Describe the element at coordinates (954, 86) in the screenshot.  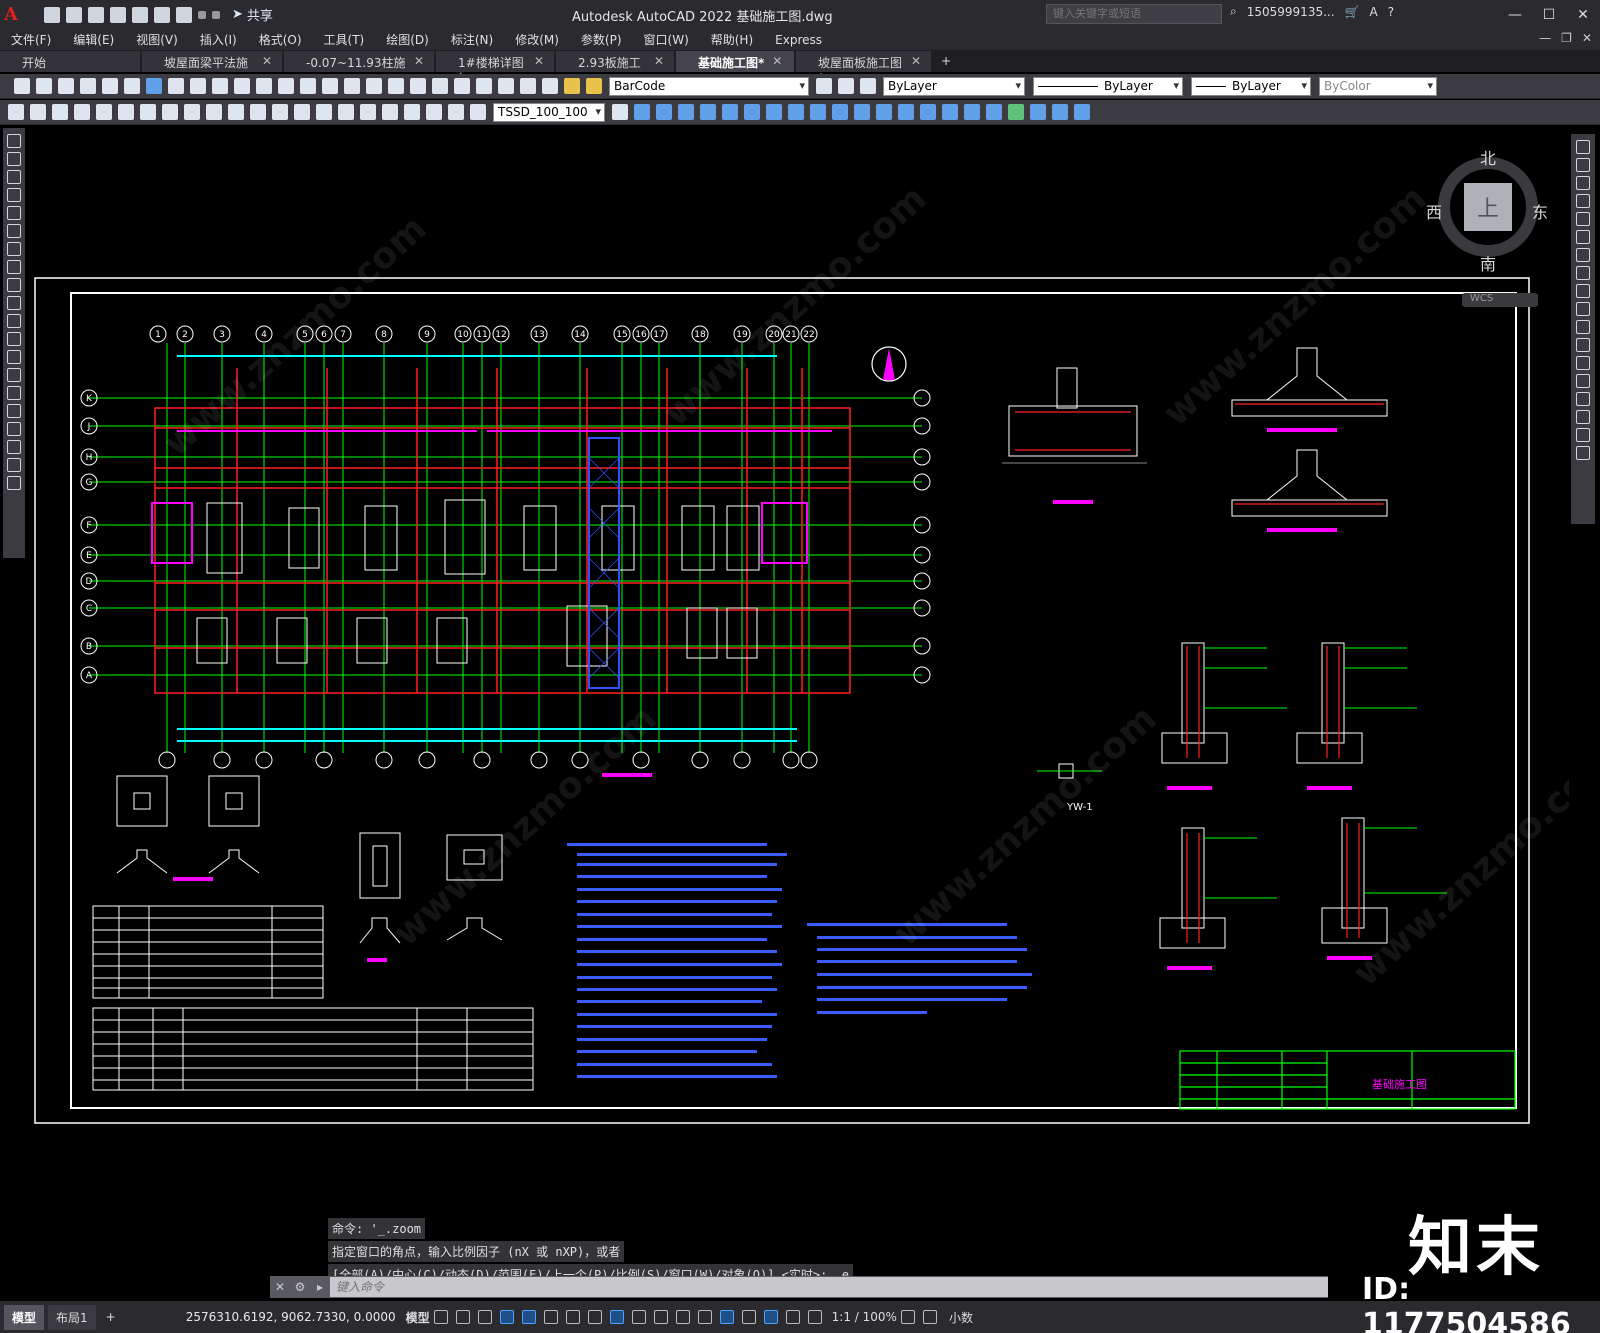
I see `color-dropdown: ByLayer` at that location.